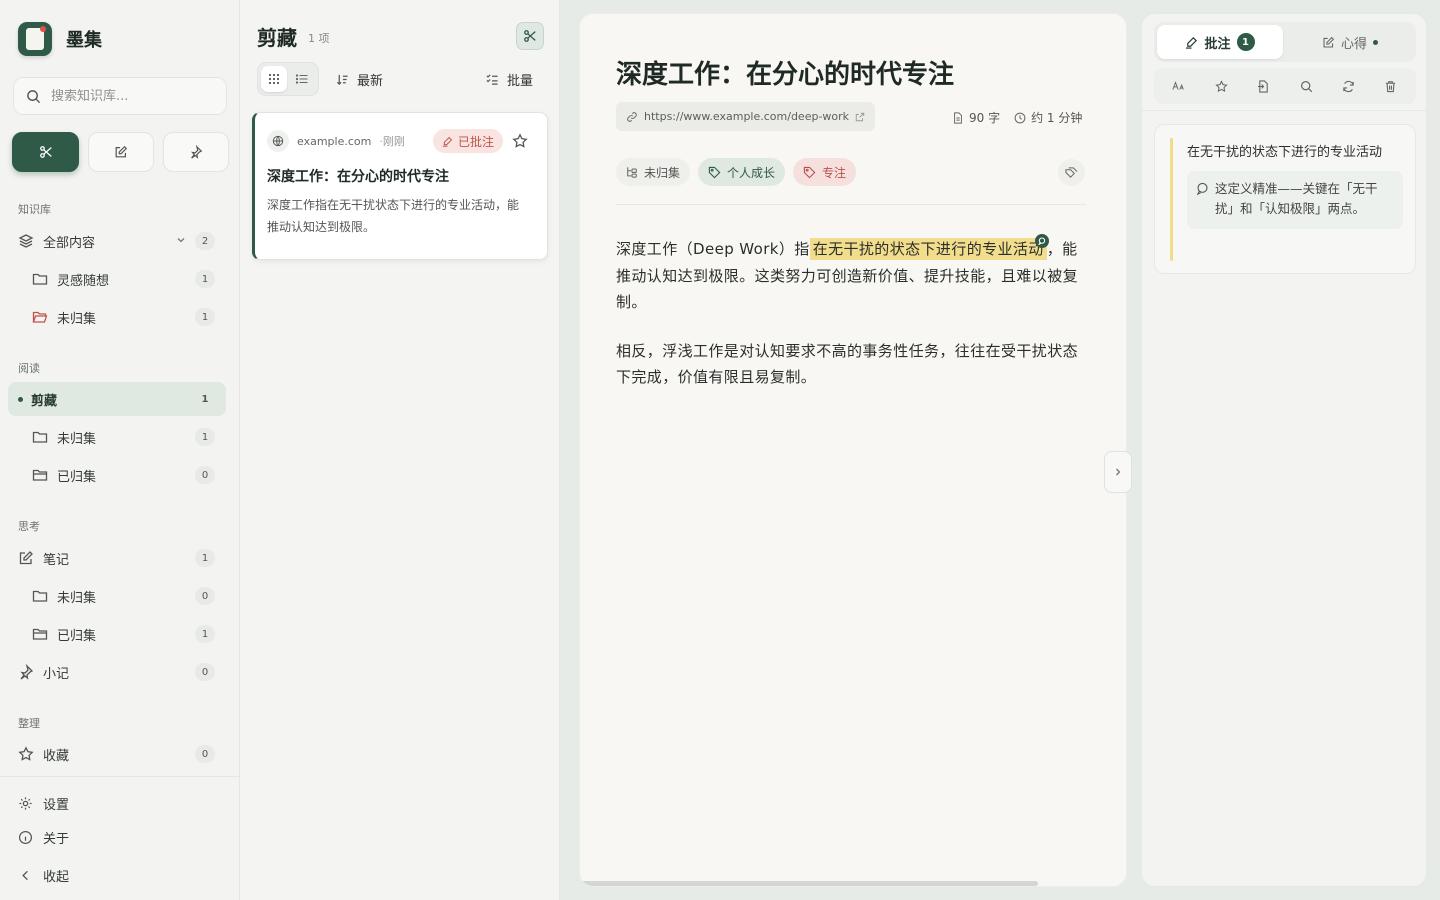 The height and width of the screenshot is (900, 1440). What do you see at coordinates (56, 756) in the screenshot?
I see `nav-label: 收藏` at bounding box center [56, 756].